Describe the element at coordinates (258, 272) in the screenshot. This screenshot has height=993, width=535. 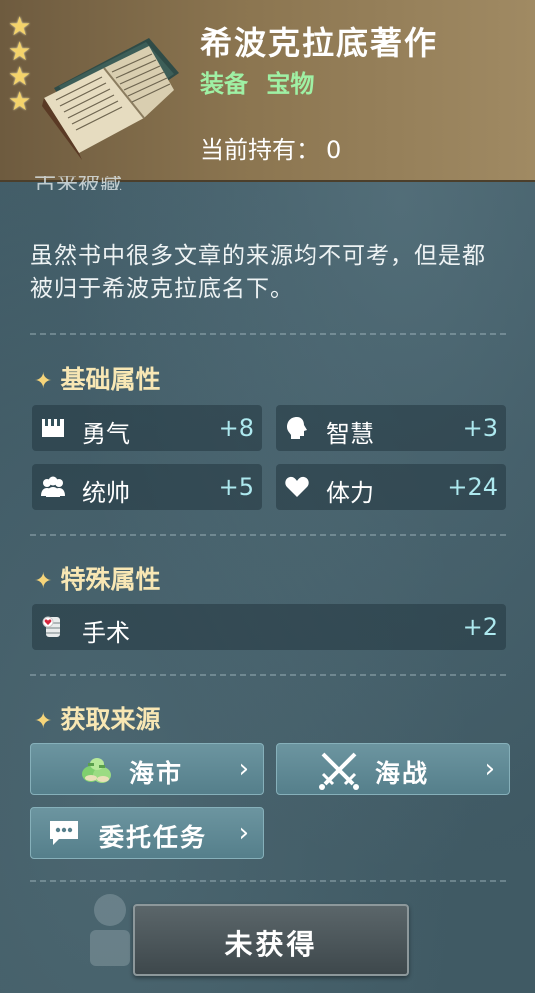
I see `item-description: 虽然书中很多文章的来源均不可考，但是都被归于希波克拉底名下。` at that location.